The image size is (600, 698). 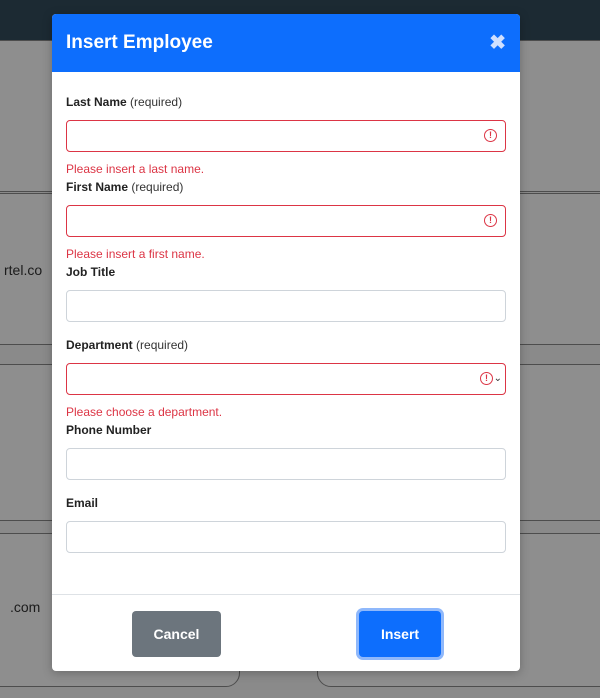 I want to click on department-select: ! ⌄, so click(x=286, y=379).